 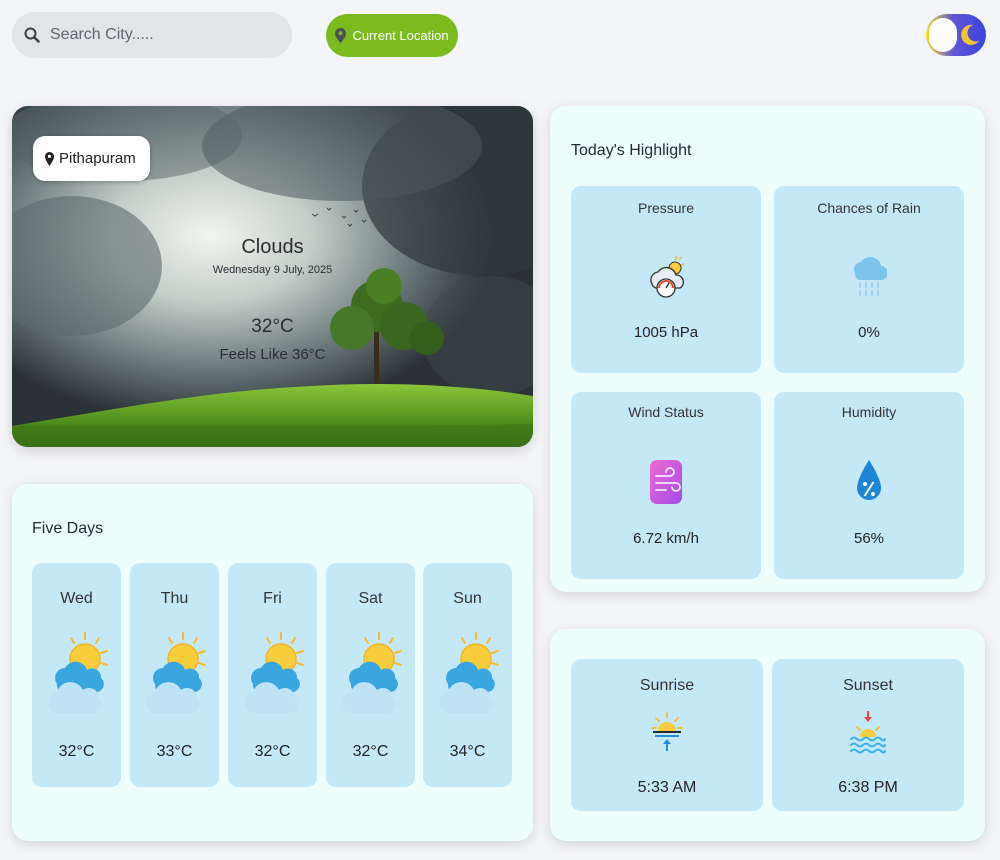 What do you see at coordinates (467, 598) in the screenshot?
I see `forecast-day-name: Sun` at bounding box center [467, 598].